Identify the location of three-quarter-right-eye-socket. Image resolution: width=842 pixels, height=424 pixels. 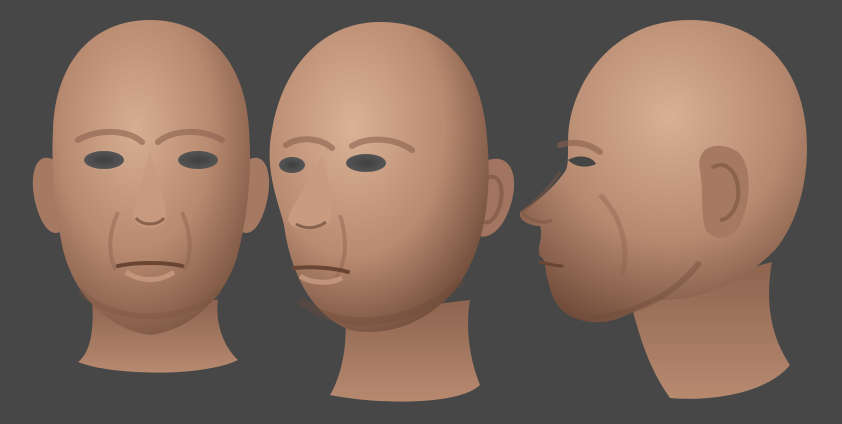
(366, 163).